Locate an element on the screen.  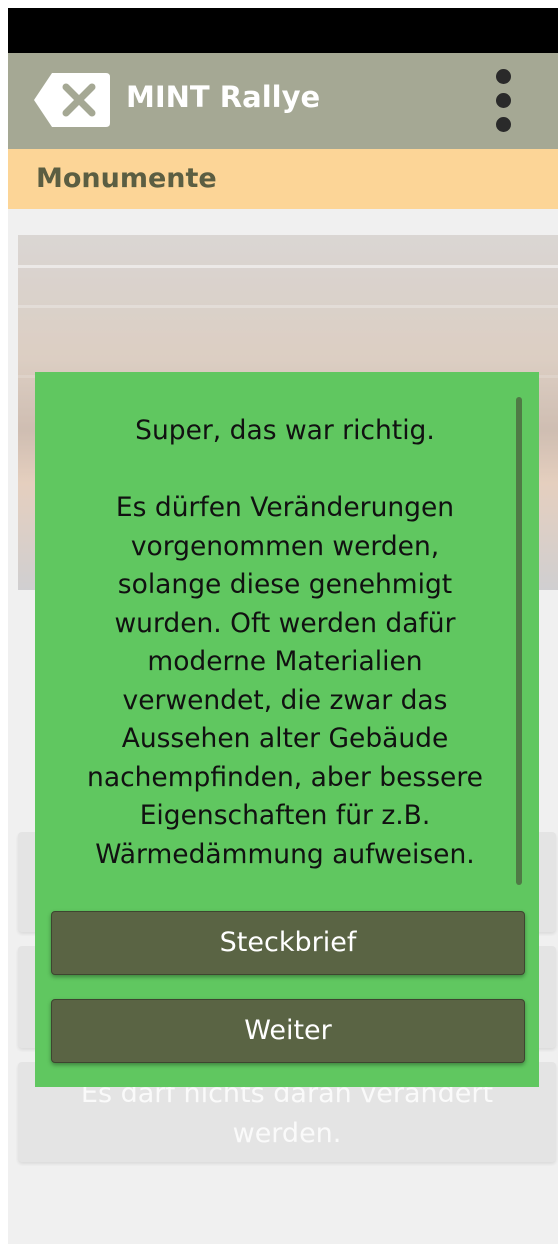
explanation-line: moderne Materialien is located at coordinates (285, 661).